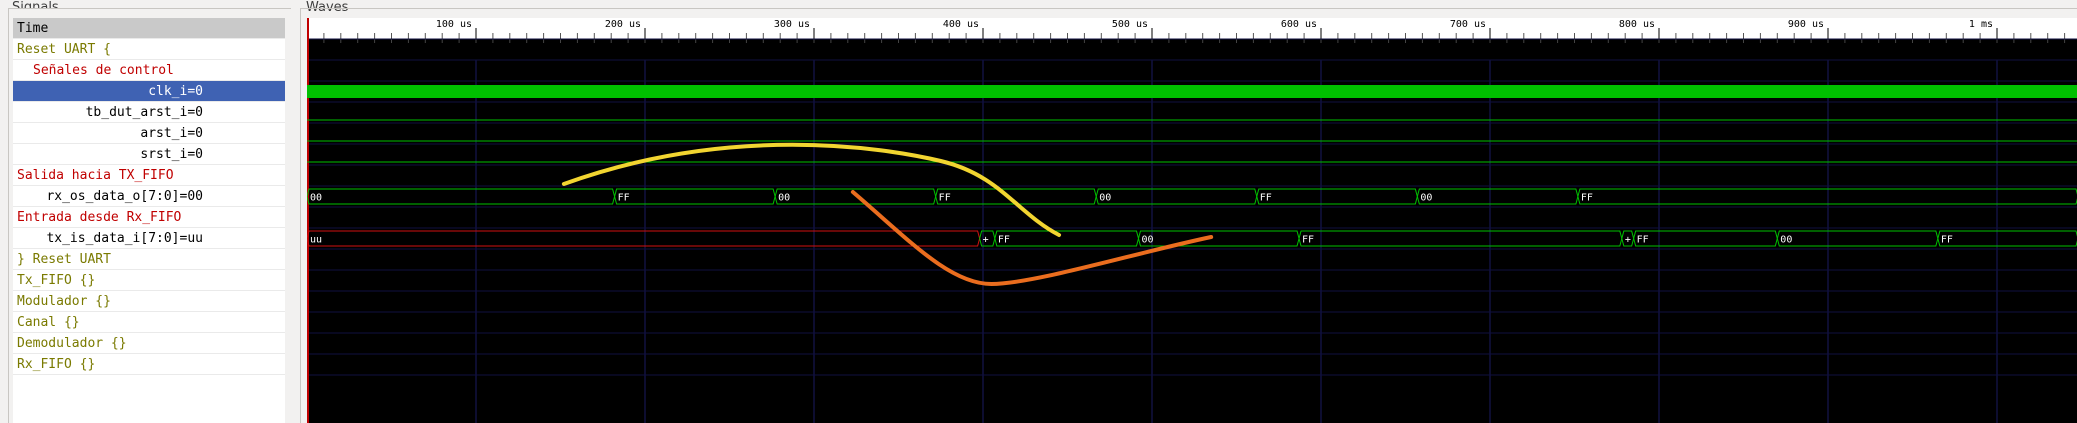  Describe the element at coordinates (149, 133) in the screenshot. I see `signal-row: arst_i=0` at that location.